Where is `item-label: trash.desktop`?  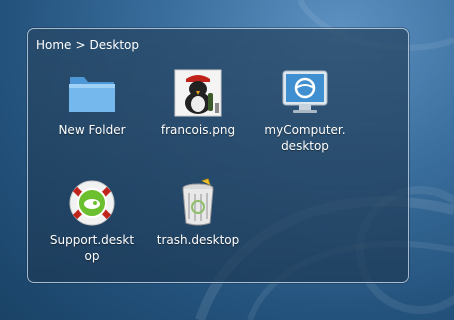 item-label: trash.desktop is located at coordinates (198, 240).